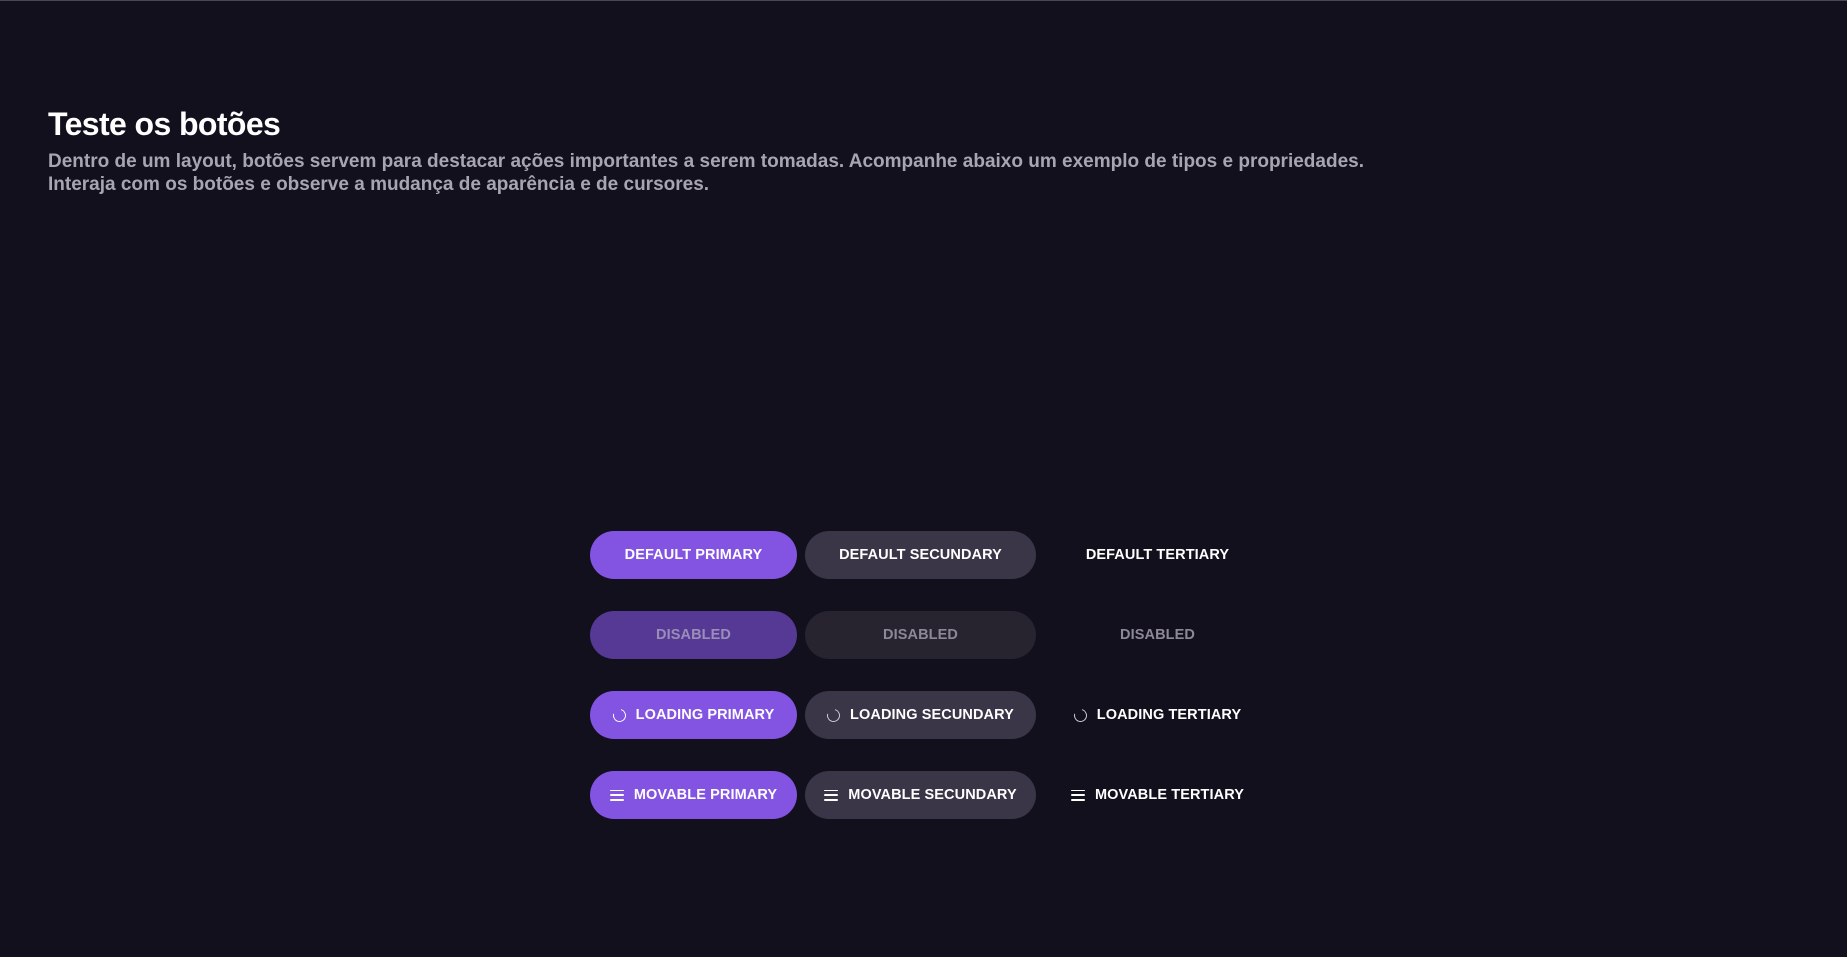 This screenshot has height=957, width=1847. I want to click on button-label: DEFAULT TERTIARY, so click(1157, 555).